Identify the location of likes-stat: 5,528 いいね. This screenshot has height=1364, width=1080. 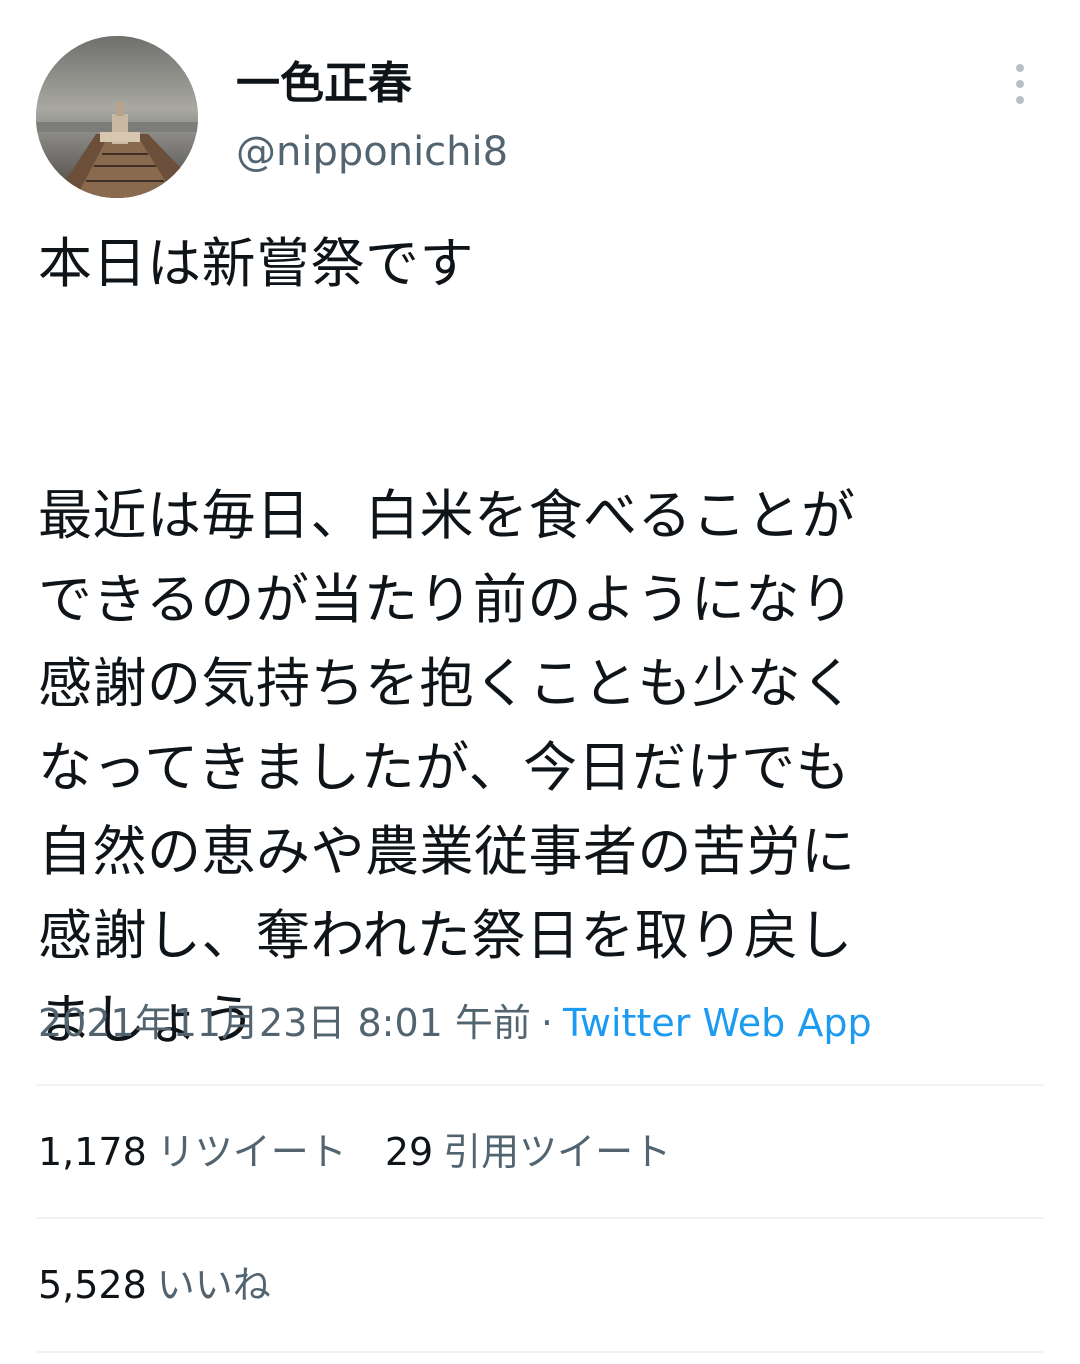
(154, 1285).